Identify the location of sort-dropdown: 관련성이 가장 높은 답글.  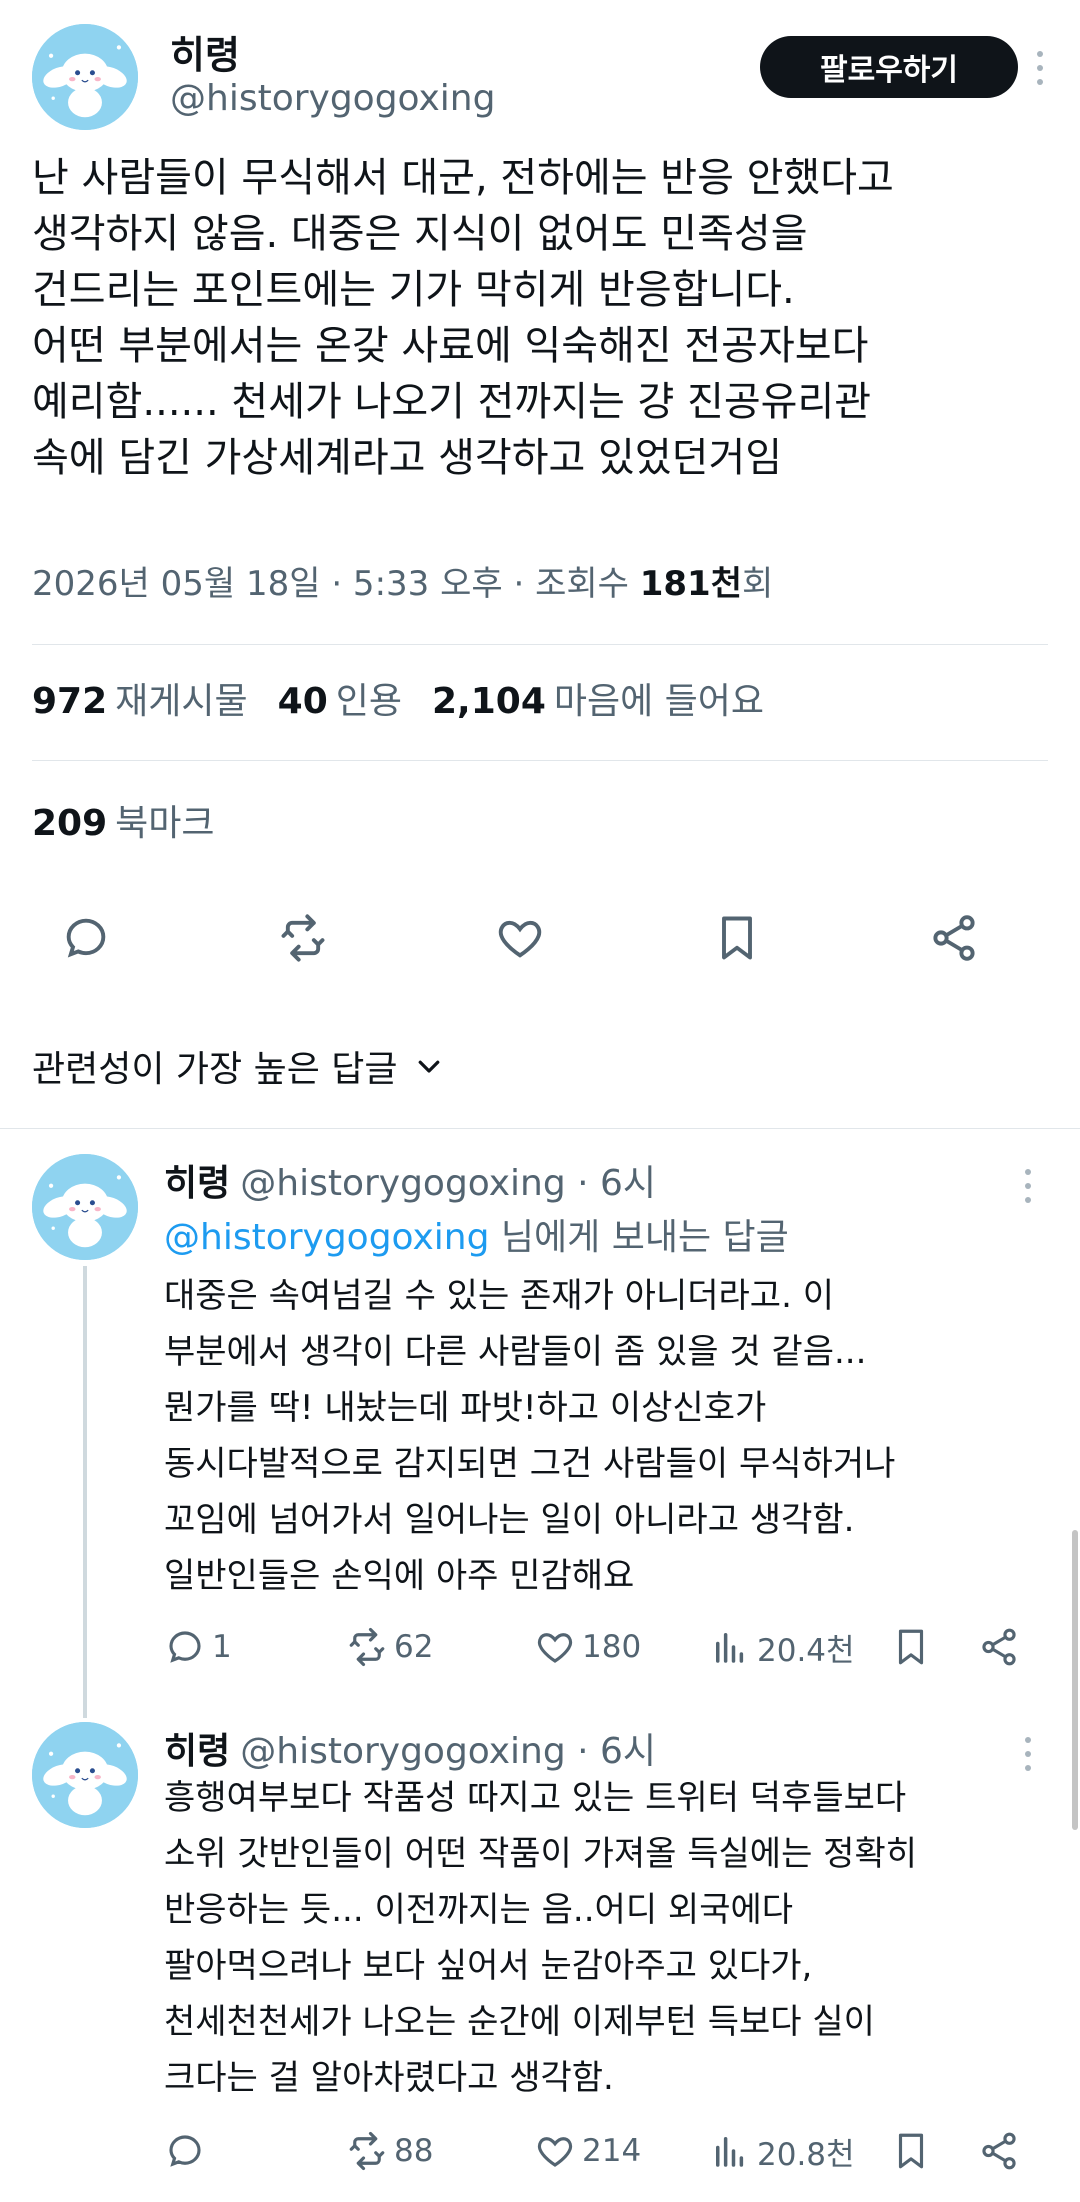
(238, 1066).